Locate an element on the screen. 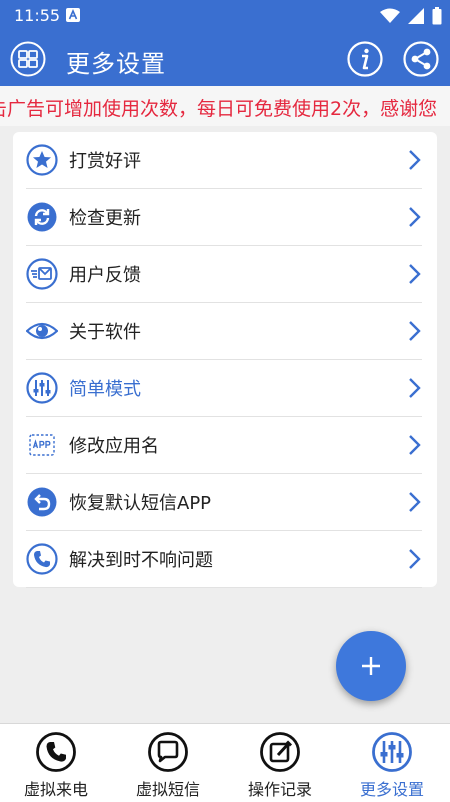  signal-icon is located at coordinates (416, 16).